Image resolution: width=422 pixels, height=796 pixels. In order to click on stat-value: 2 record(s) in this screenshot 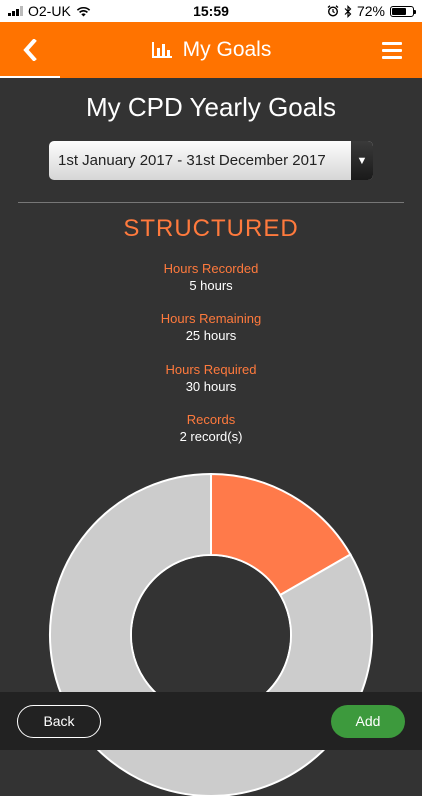, I will do `click(211, 436)`.